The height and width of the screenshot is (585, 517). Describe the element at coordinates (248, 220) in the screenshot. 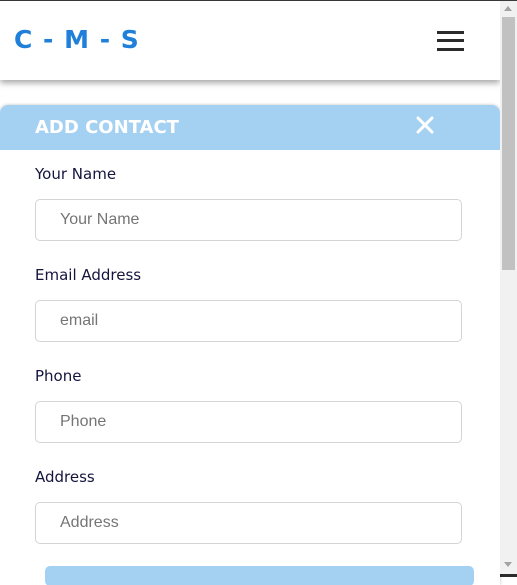

I see `name-input` at that location.